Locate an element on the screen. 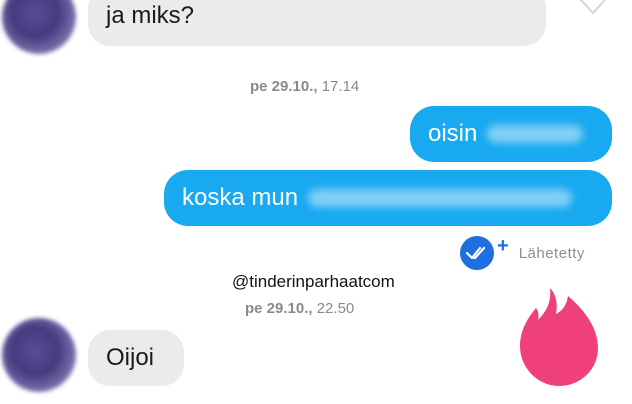 Image resolution: width=632 pixels, height=404 pixels. timestamp: pe 29.10., 17.14 is located at coordinates (304, 86).